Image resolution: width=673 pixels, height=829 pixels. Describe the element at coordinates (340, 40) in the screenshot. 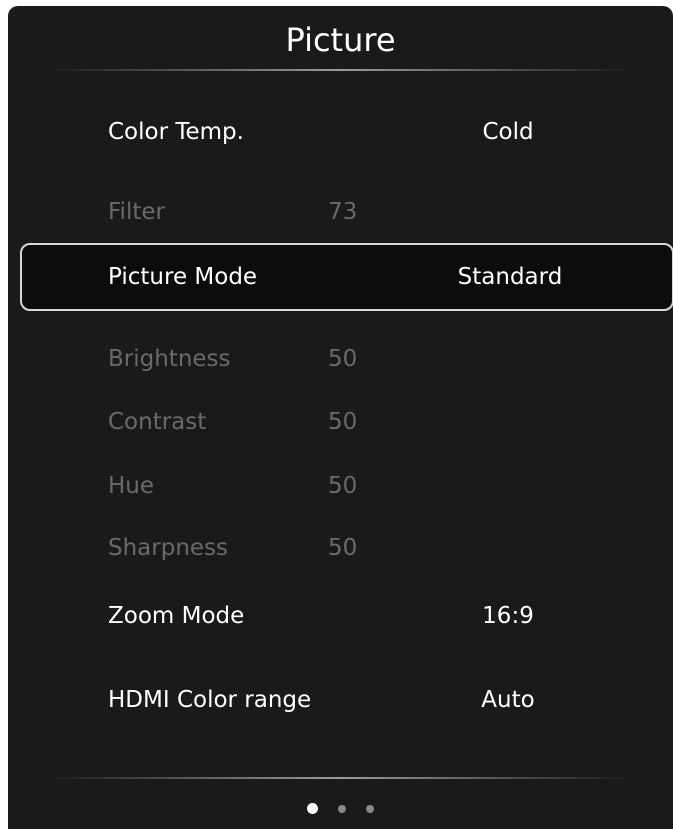

I see `page-title: Picture` at that location.